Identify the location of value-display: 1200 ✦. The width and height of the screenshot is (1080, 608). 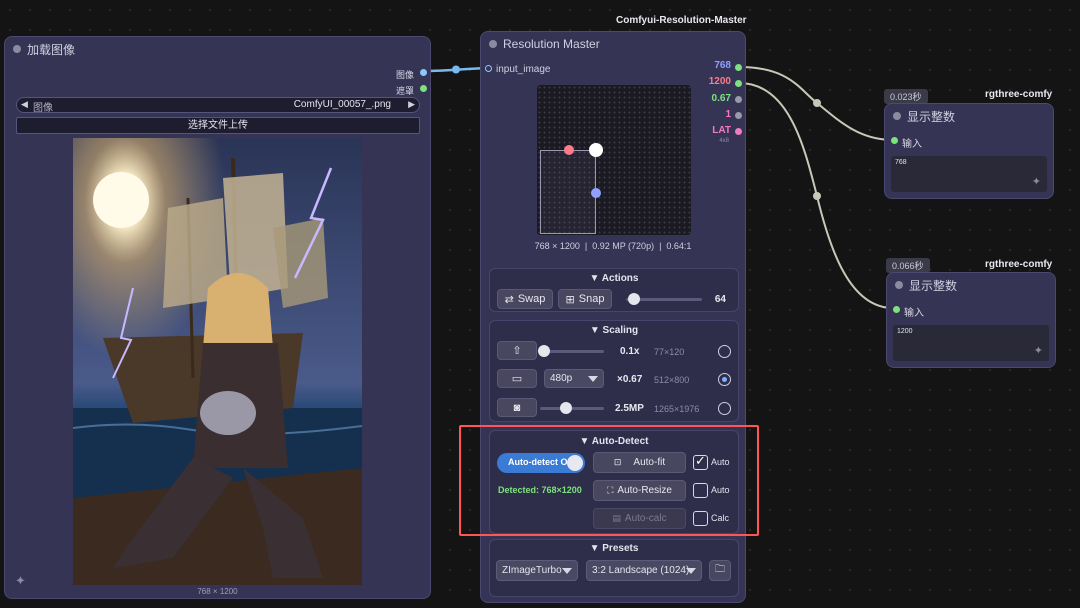
(971, 343).